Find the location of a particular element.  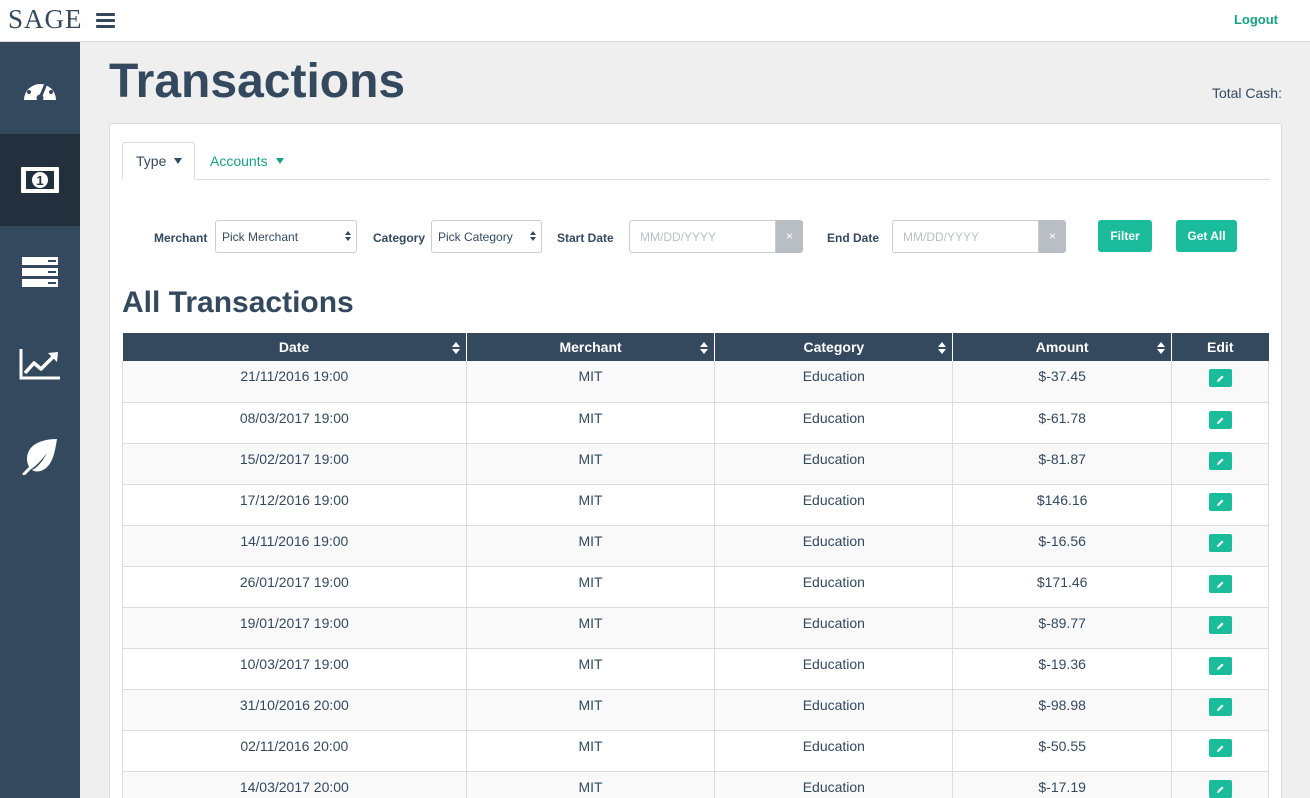

table-row: 14/03/2017 20:00 MIT Education $-17.19 is located at coordinates (695, 784).